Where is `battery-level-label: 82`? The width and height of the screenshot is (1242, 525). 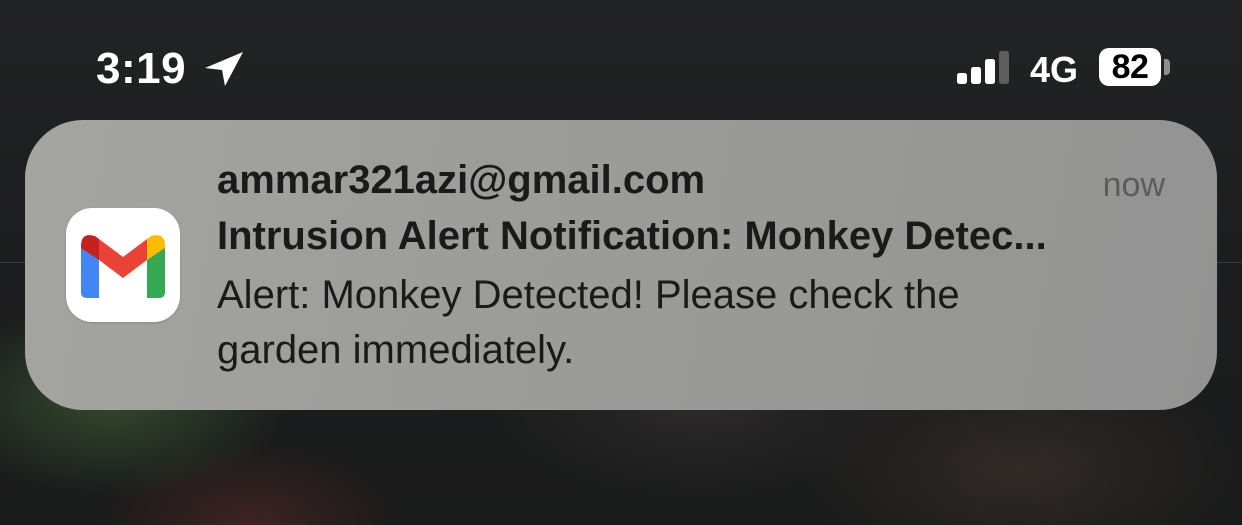 battery-level-label: 82 is located at coordinates (1130, 67).